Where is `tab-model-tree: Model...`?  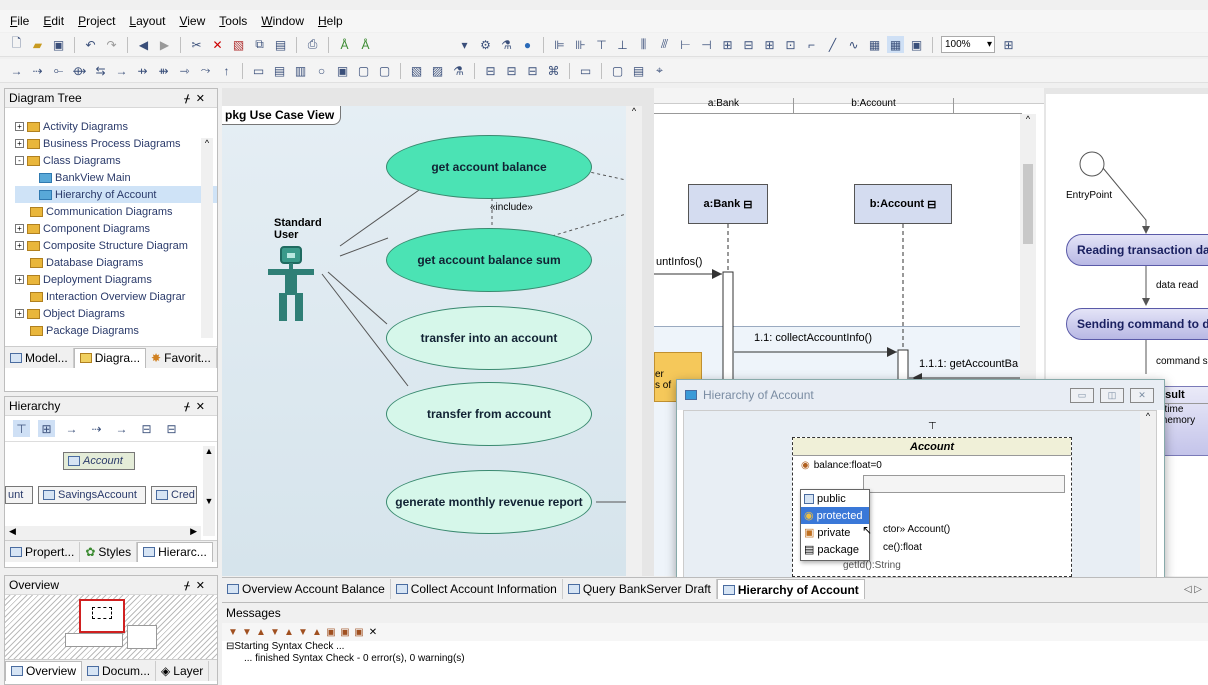
tab-model-tree: Model... is located at coordinates (39, 357).